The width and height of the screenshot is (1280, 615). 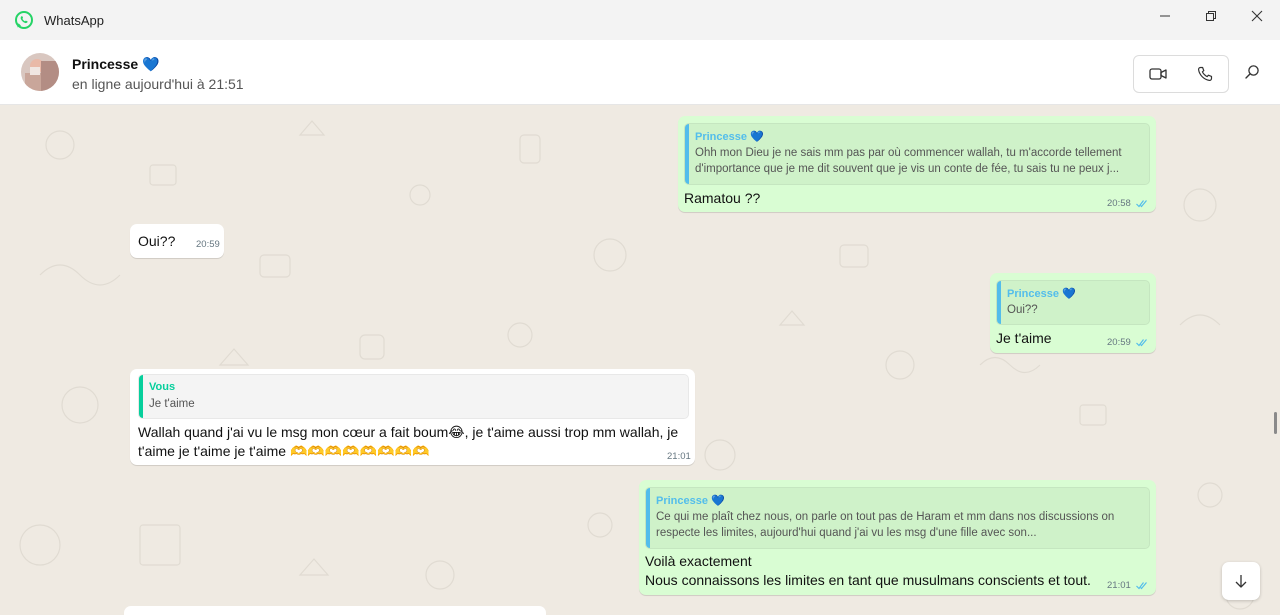 I want to click on avatar-image, so click(x=40, y=72).